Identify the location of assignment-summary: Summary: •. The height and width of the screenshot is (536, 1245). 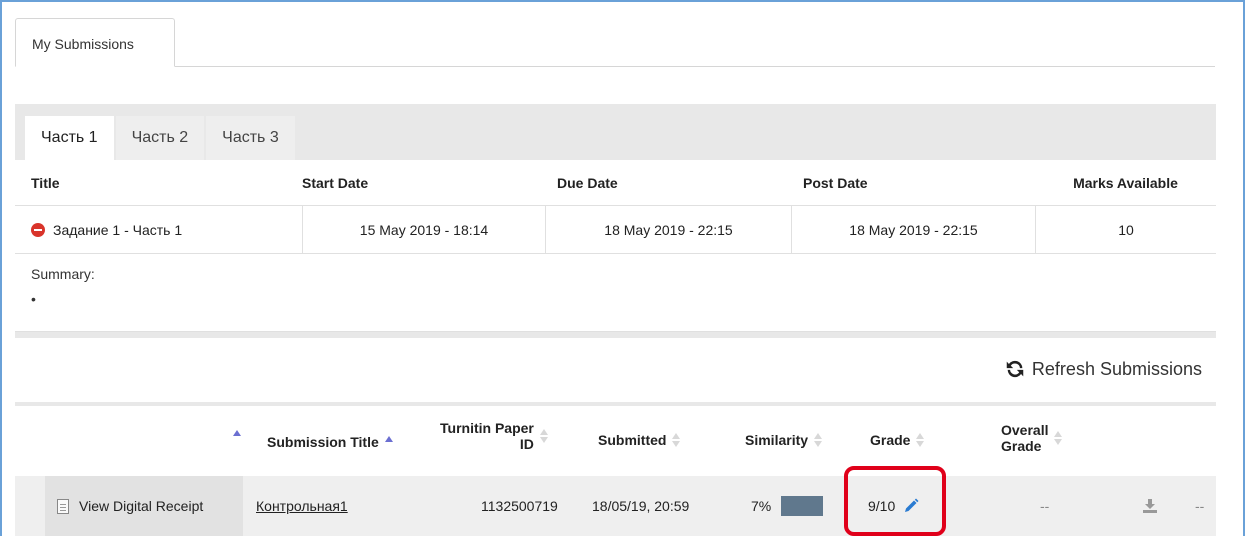
(615, 293).